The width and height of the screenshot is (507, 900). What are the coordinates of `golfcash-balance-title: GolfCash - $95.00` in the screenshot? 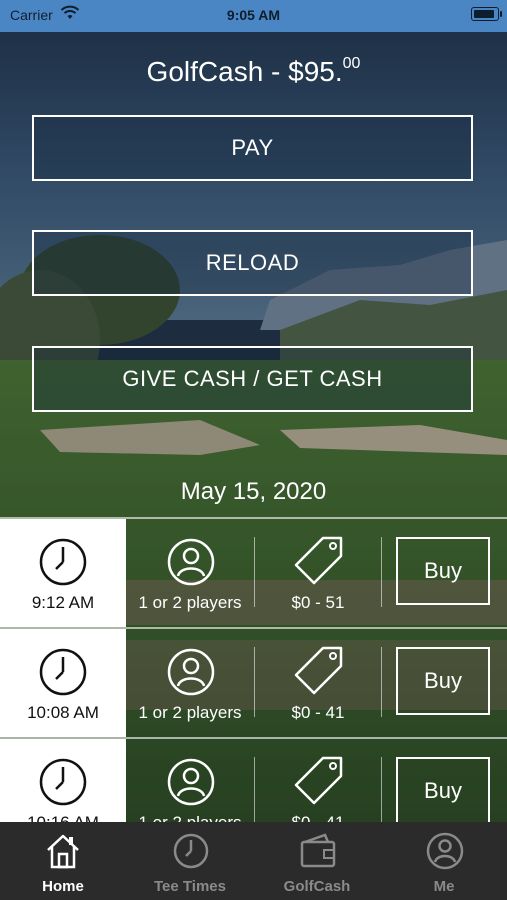 It's located at (253, 71).